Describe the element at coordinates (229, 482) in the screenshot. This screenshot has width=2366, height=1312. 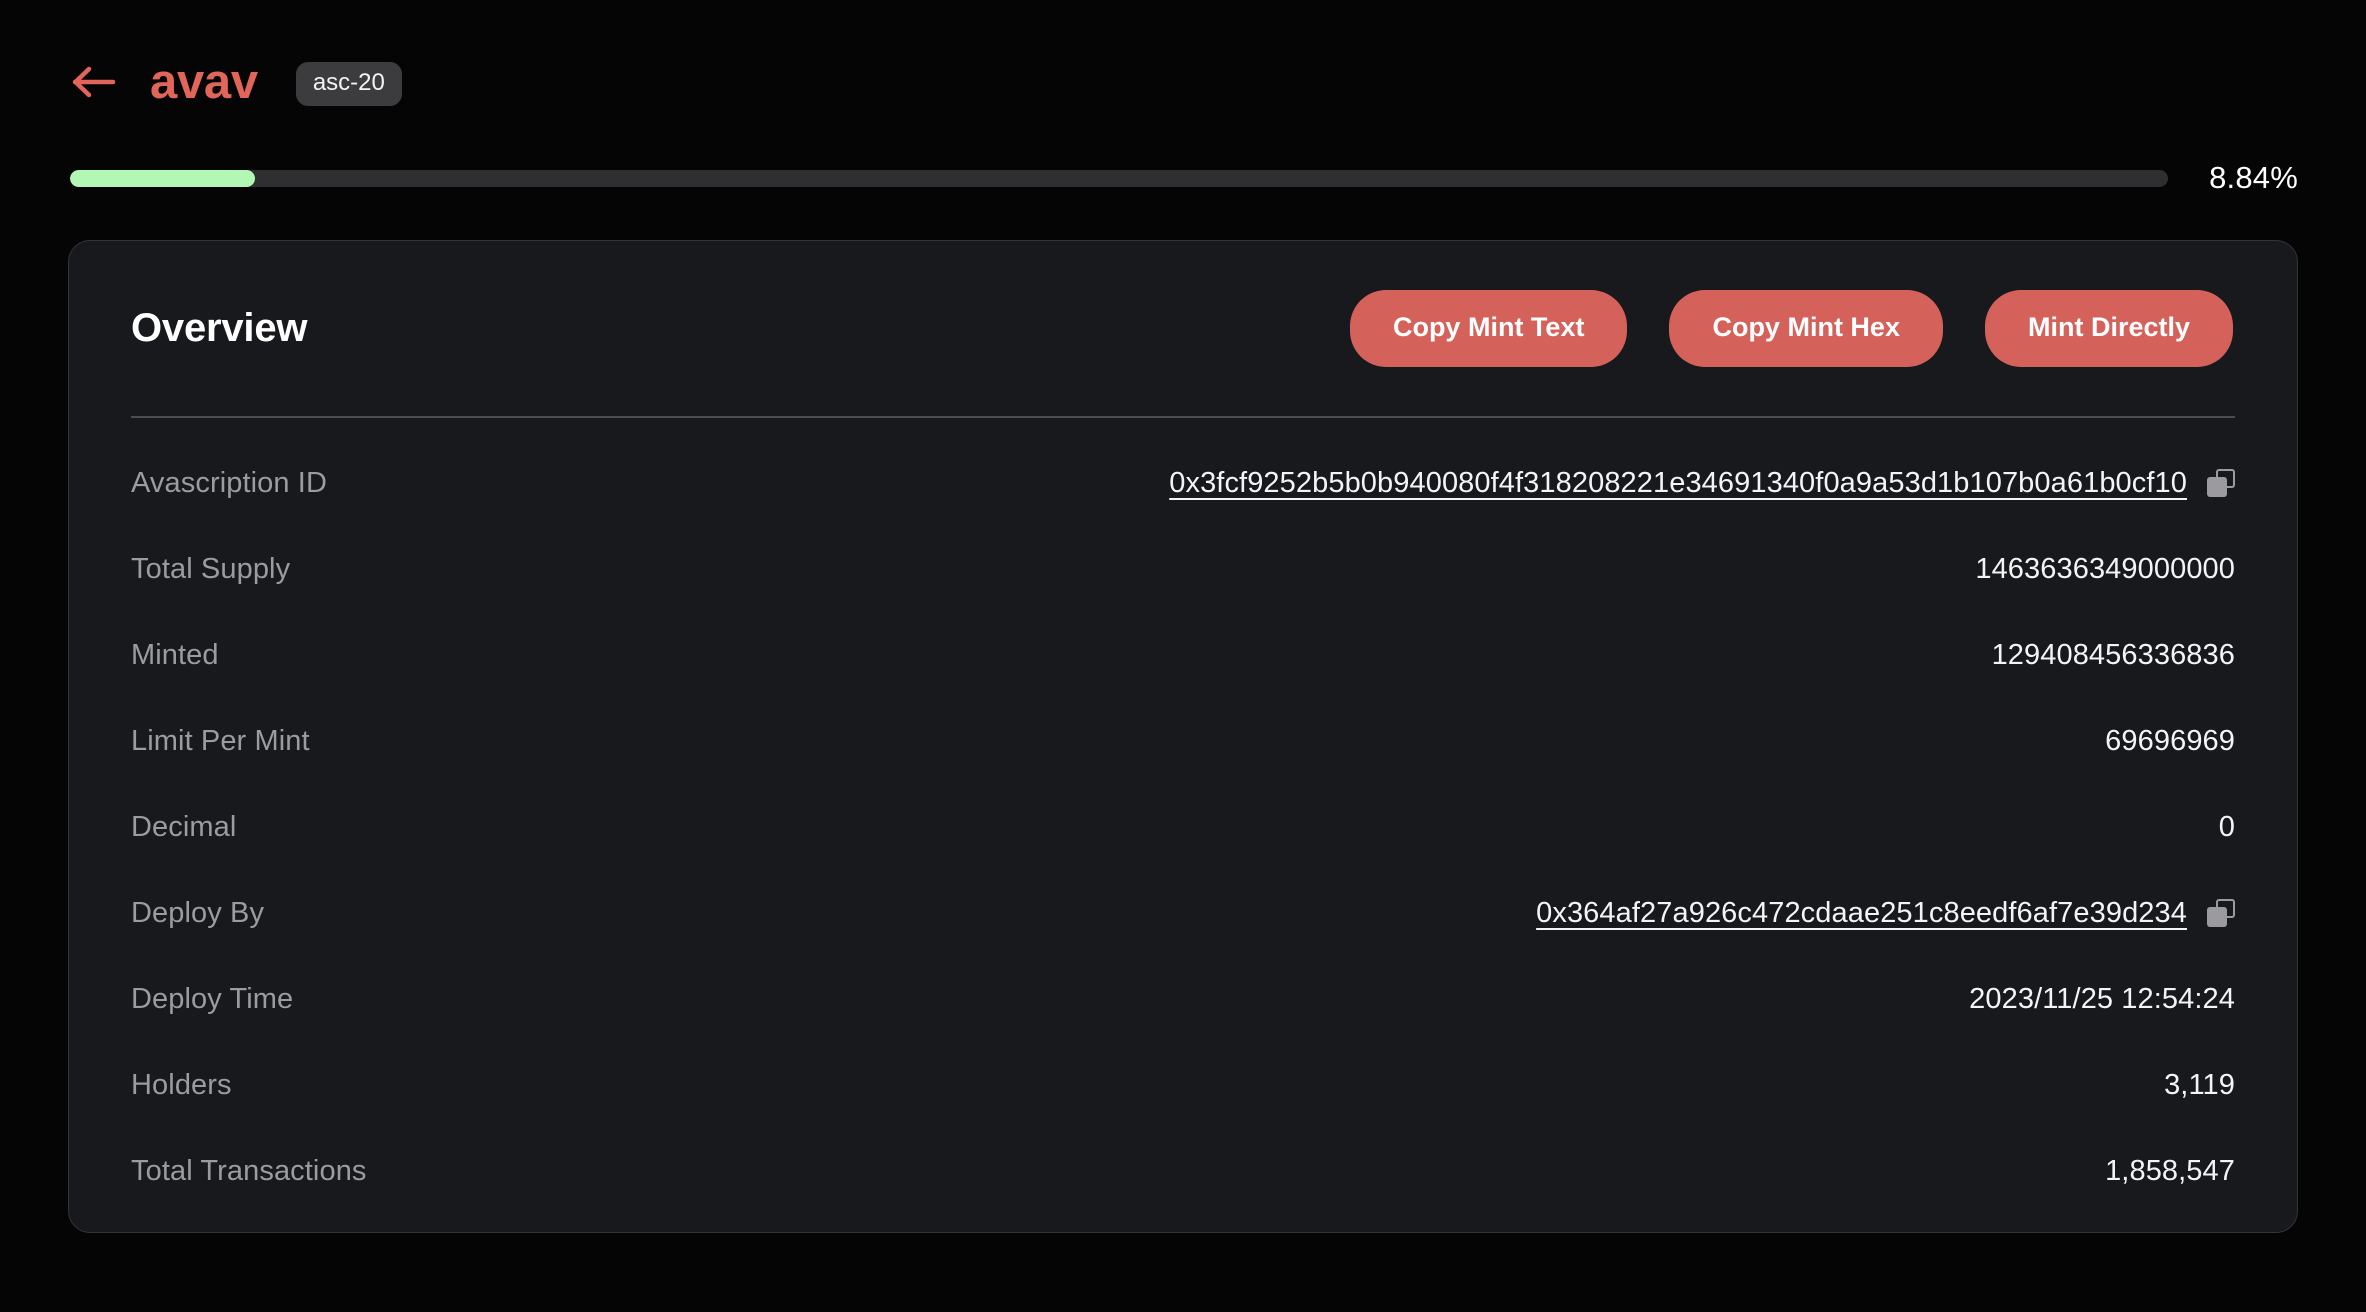
I see `detail-row-label: Avascription ID` at that location.